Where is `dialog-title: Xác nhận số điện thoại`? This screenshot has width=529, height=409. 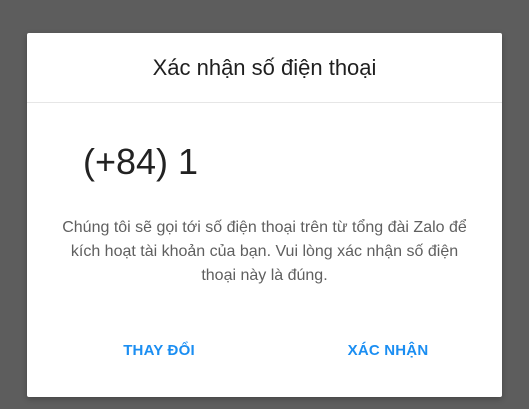
dialog-title: Xác nhận số điện thoại is located at coordinates (264, 67).